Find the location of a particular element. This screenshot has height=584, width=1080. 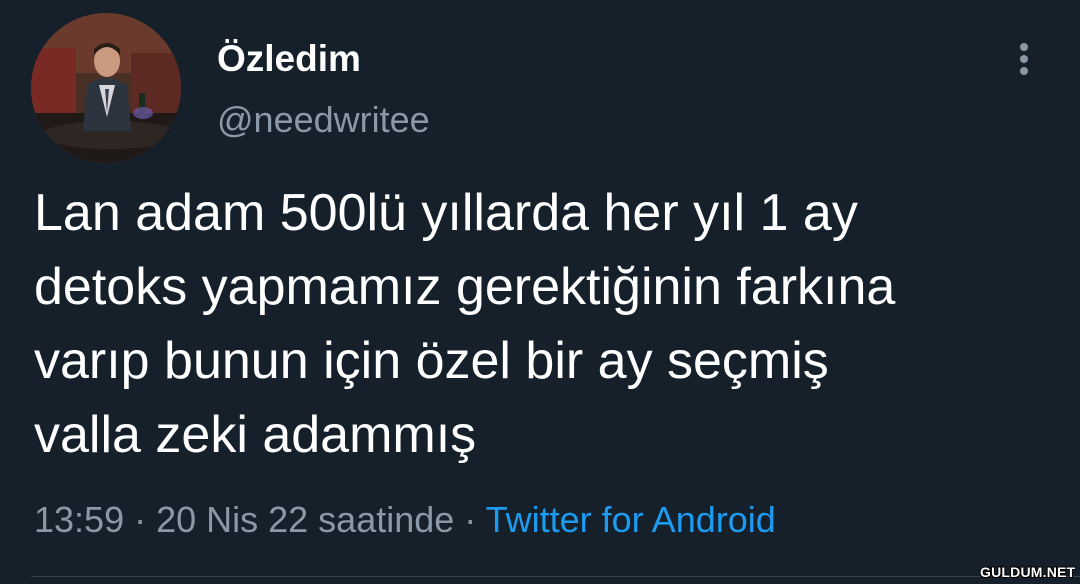

avatar is located at coordinates (106, 88).